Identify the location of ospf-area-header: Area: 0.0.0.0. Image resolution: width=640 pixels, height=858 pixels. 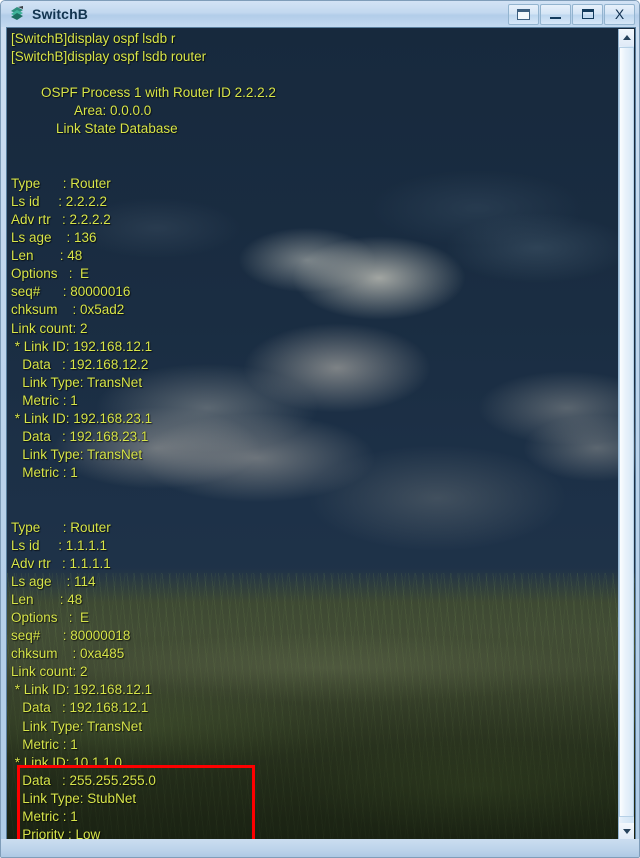
(81, 111).